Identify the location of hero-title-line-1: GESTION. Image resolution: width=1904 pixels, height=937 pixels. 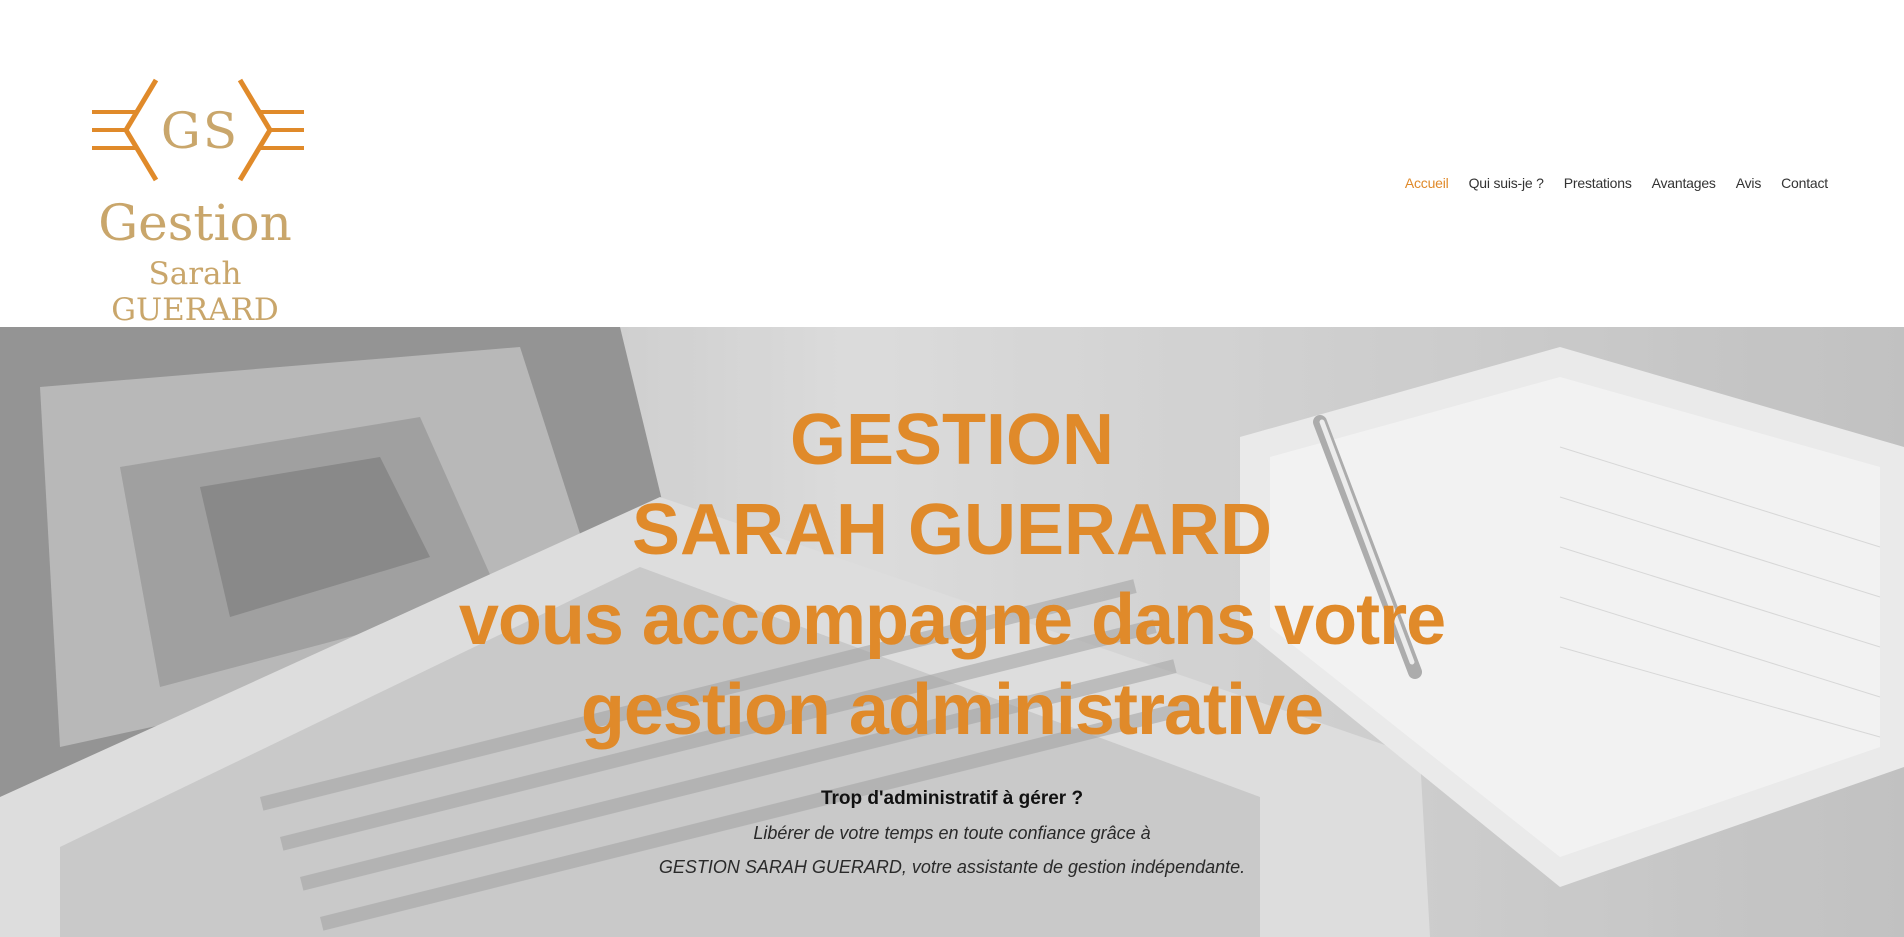
(952, 440).